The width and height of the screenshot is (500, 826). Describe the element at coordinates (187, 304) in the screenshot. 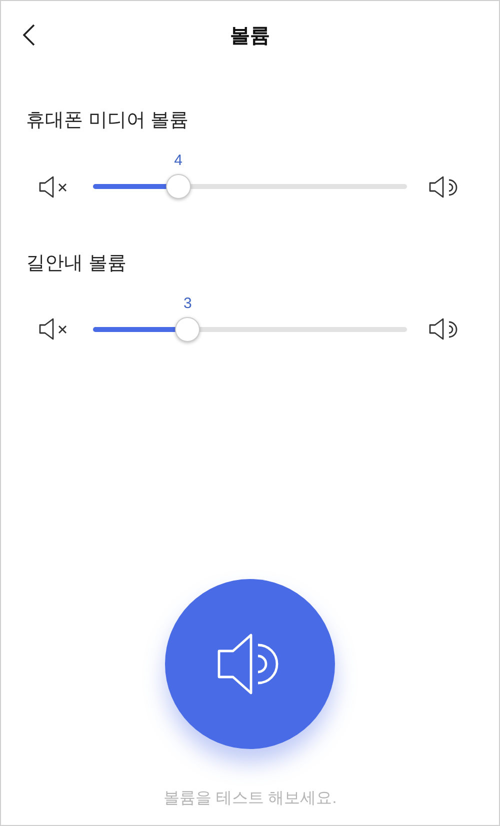

I see `slider-value: 3` at that location.